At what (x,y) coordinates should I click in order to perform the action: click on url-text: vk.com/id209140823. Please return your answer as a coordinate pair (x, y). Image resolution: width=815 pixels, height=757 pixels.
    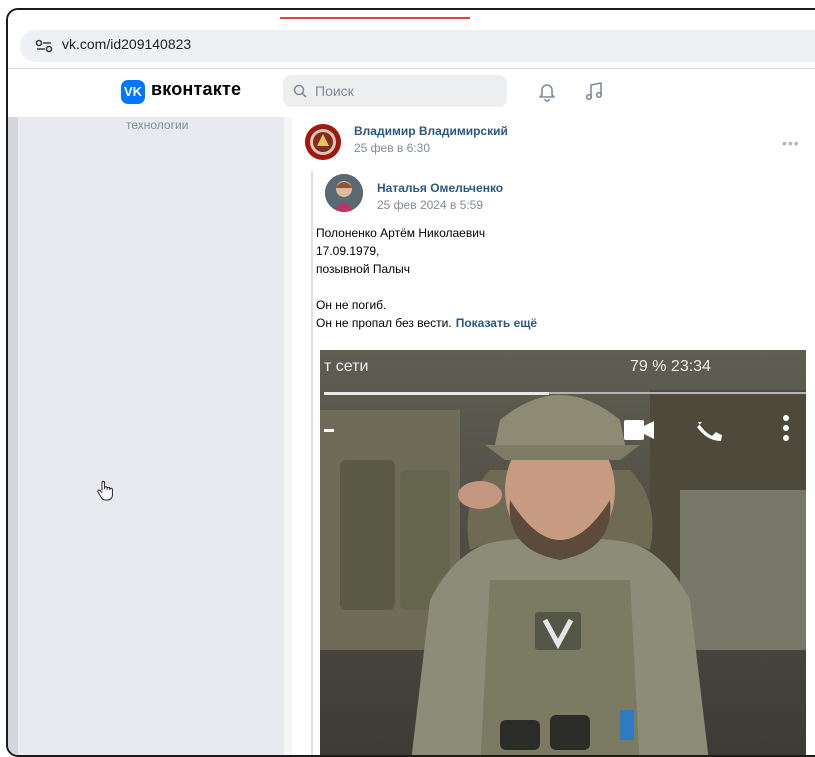
    Looking at the image, I should click on (126, 44).